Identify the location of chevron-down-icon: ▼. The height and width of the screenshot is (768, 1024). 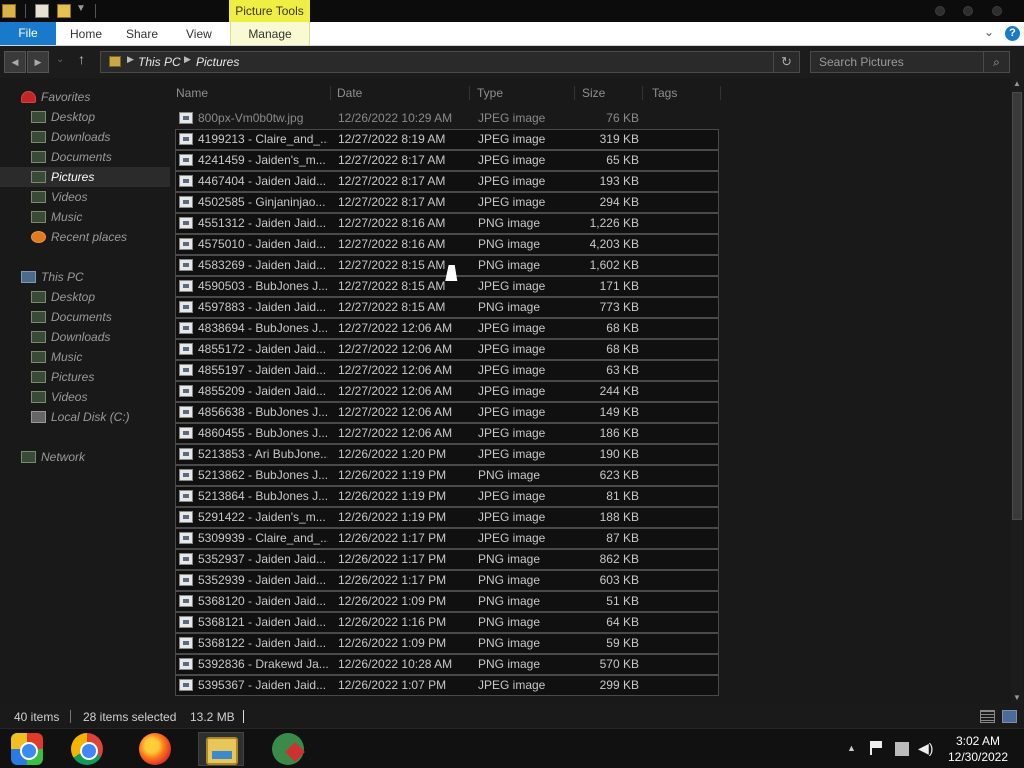
(81, 8).